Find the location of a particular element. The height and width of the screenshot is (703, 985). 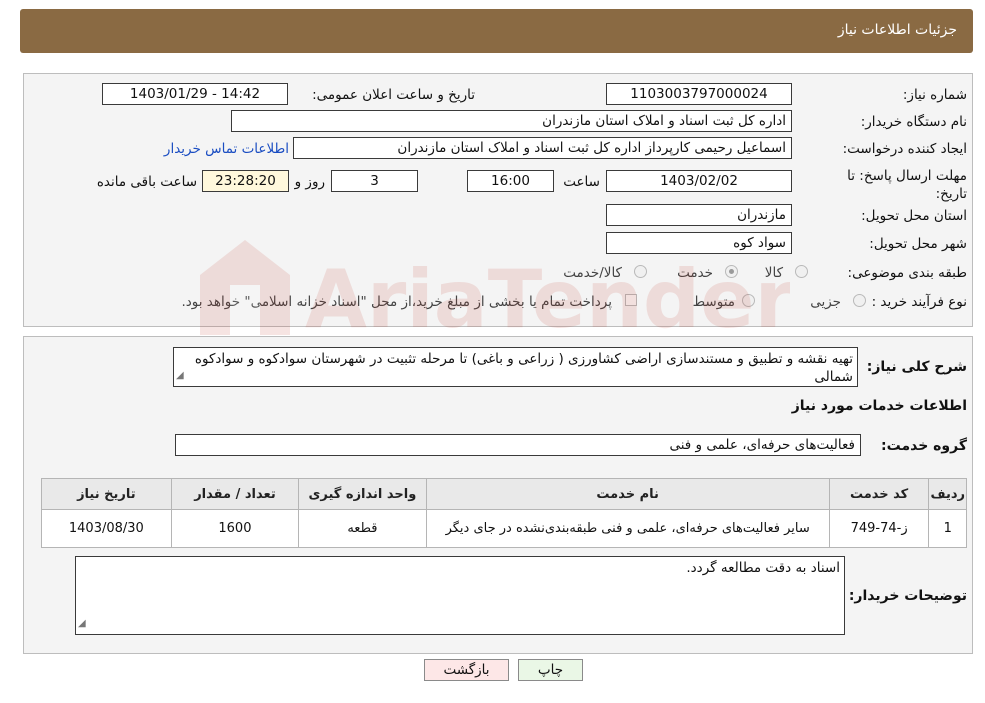

column-header: نام خدمت is located at coordinates (627, 494).